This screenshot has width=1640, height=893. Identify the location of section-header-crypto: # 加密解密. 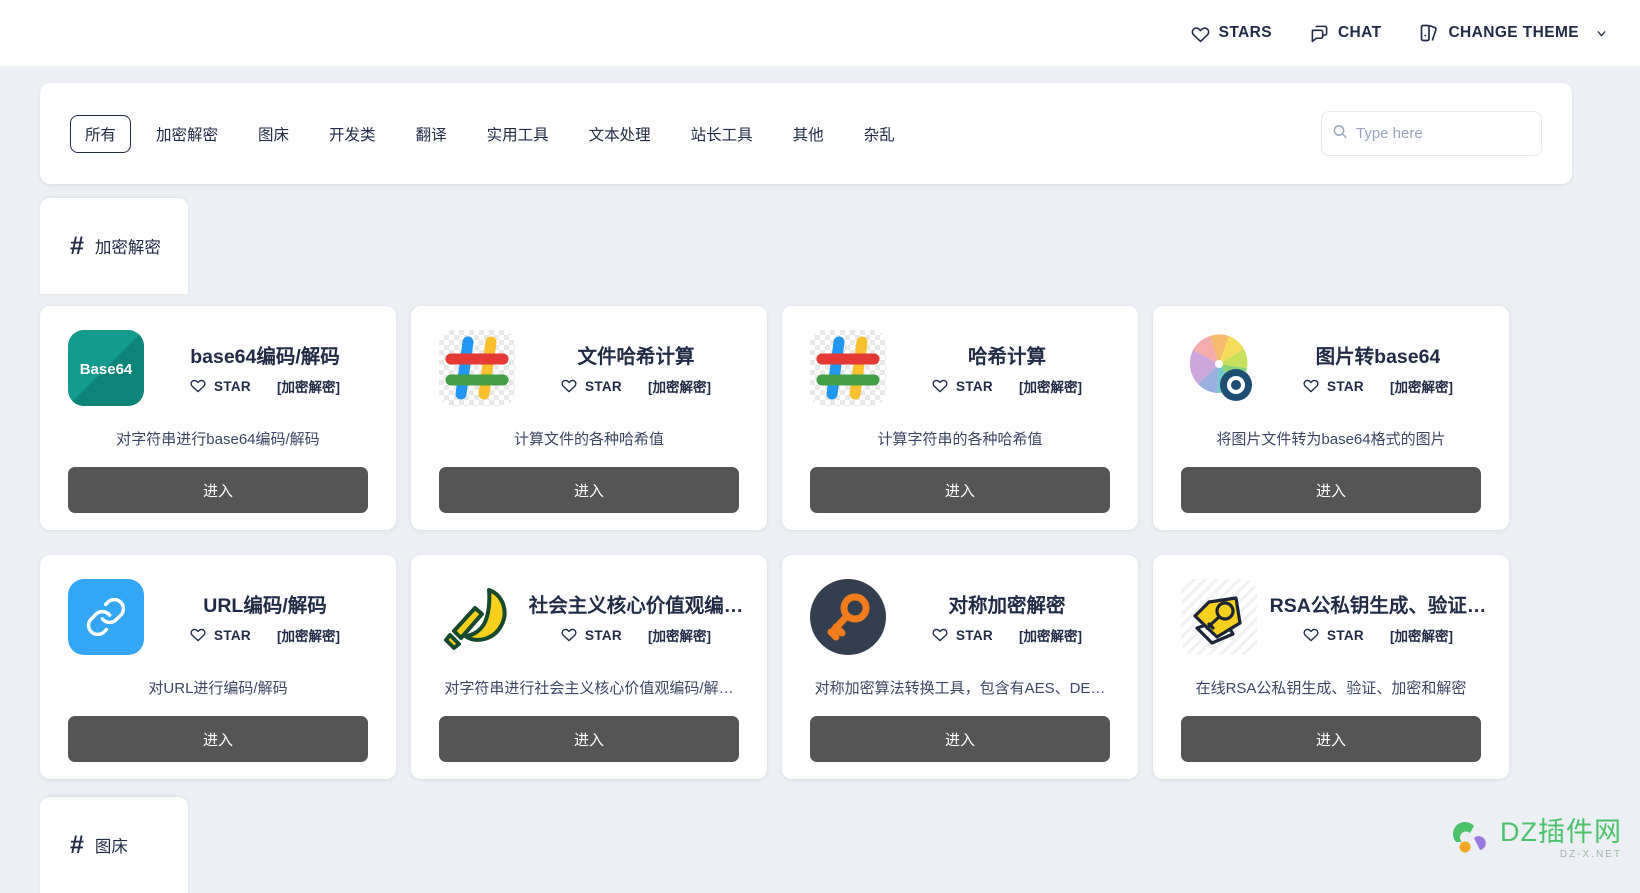
(114, 246).